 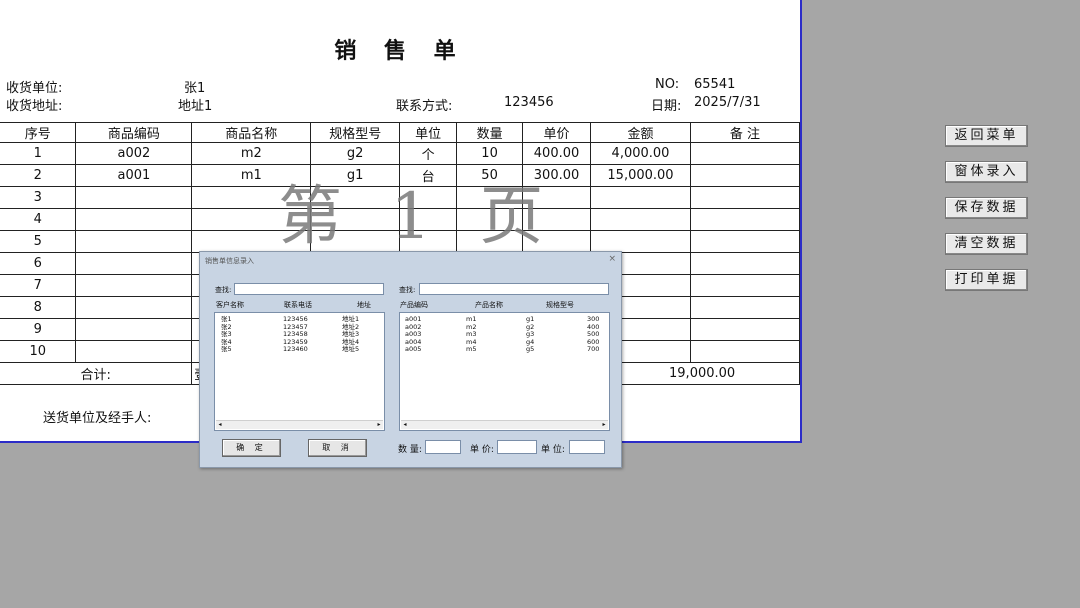 I want to click on list-cell: a005, so click(x=413, y=349).